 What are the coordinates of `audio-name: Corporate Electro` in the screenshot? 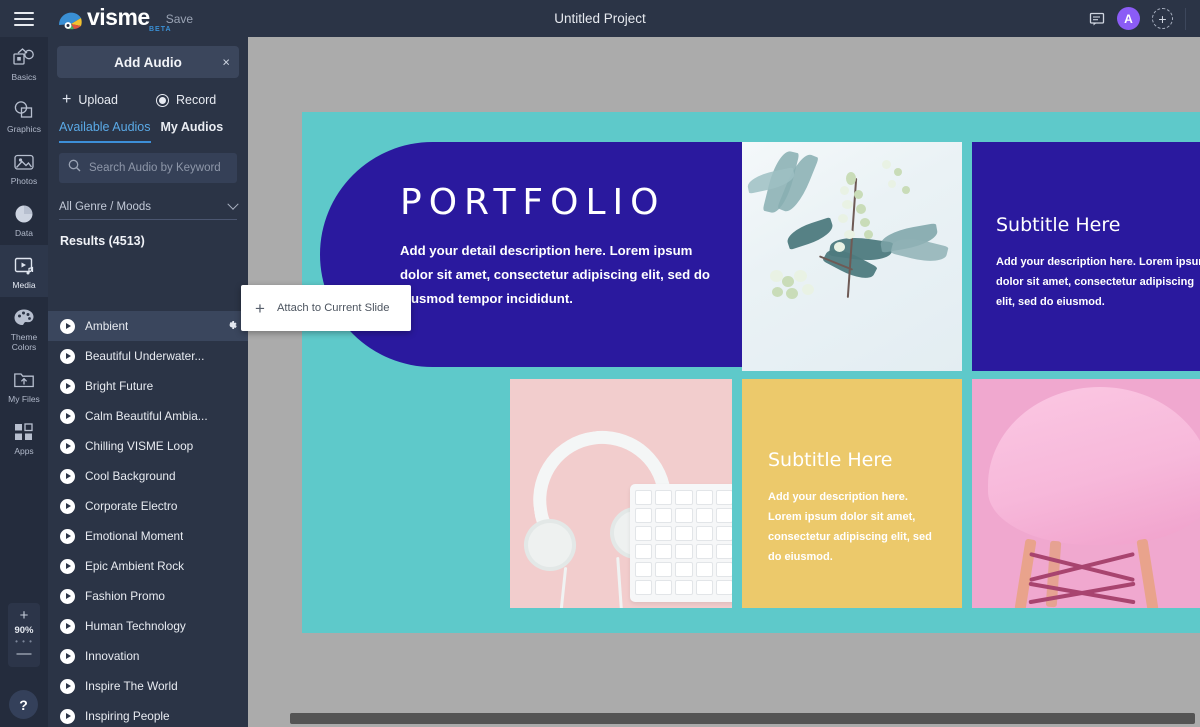 It's located at (131, 506).